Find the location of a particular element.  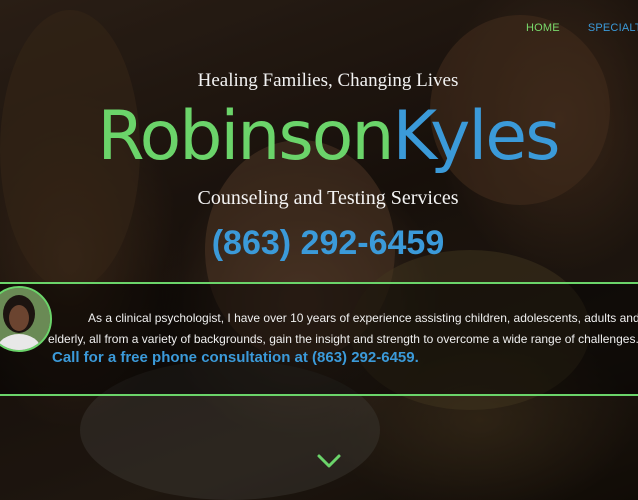

tagline: Healing Families, Changing Lives is located at coordinates (328, 80).